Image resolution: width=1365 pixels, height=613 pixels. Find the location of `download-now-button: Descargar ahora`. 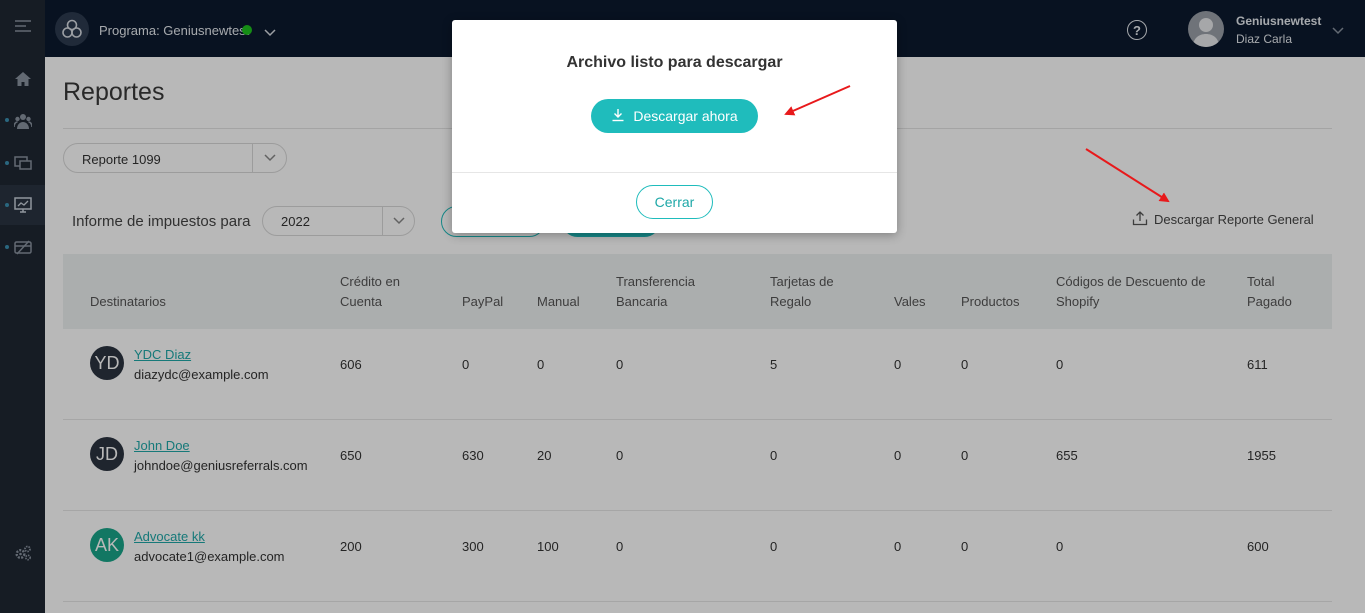

download-now-button: Descargar ahora is located at coordinates (674, 116).